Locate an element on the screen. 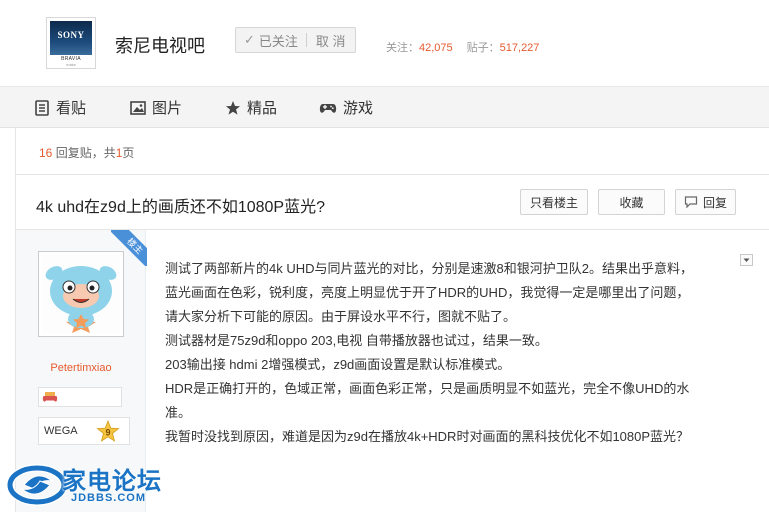 Image resolution: width=769 pixels, height=512 pixels. check-icon: ✓ is located at coordinates (249, 39).